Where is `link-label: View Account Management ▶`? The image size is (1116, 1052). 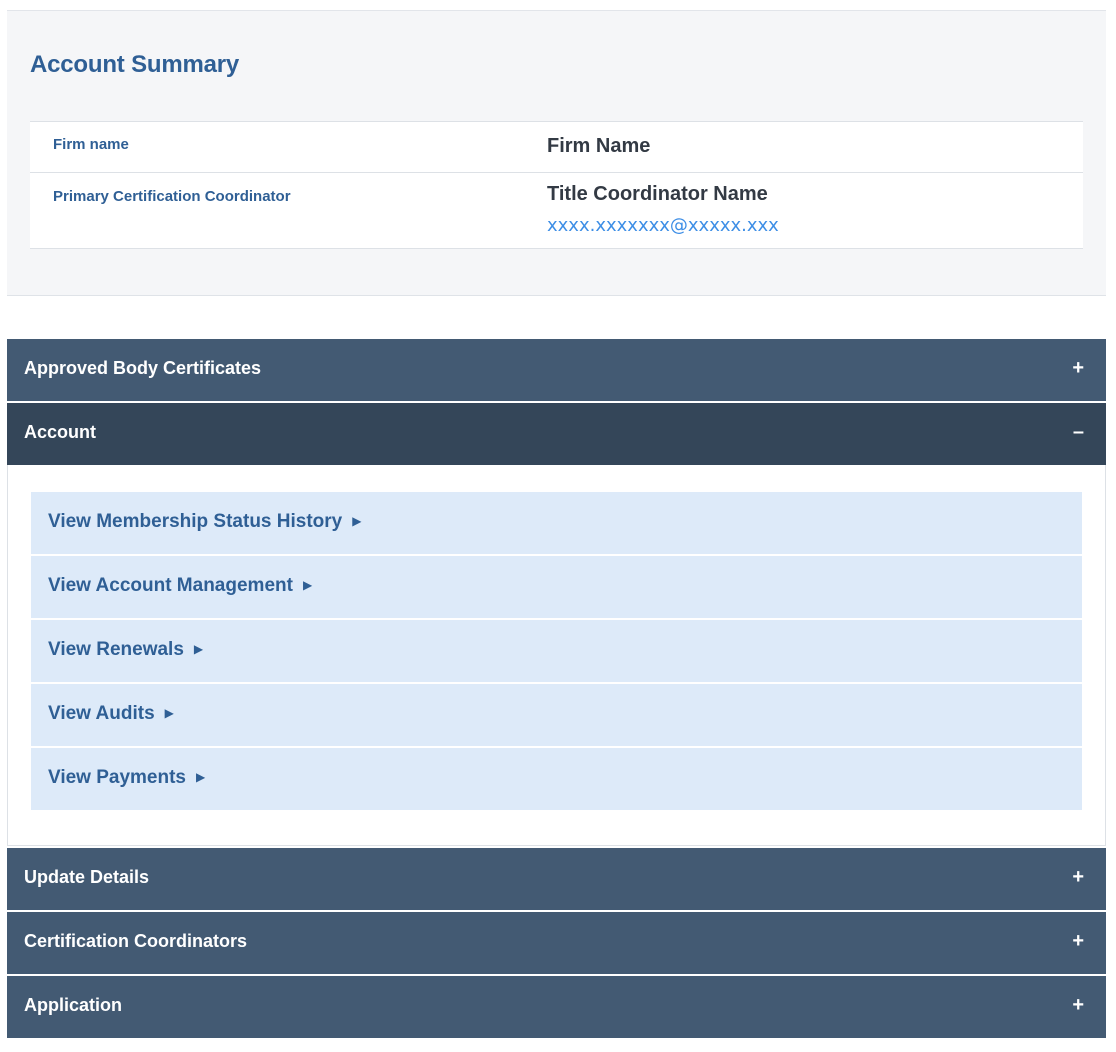
link-label: View Account Management ▶ is located at coordinates (180, 585).